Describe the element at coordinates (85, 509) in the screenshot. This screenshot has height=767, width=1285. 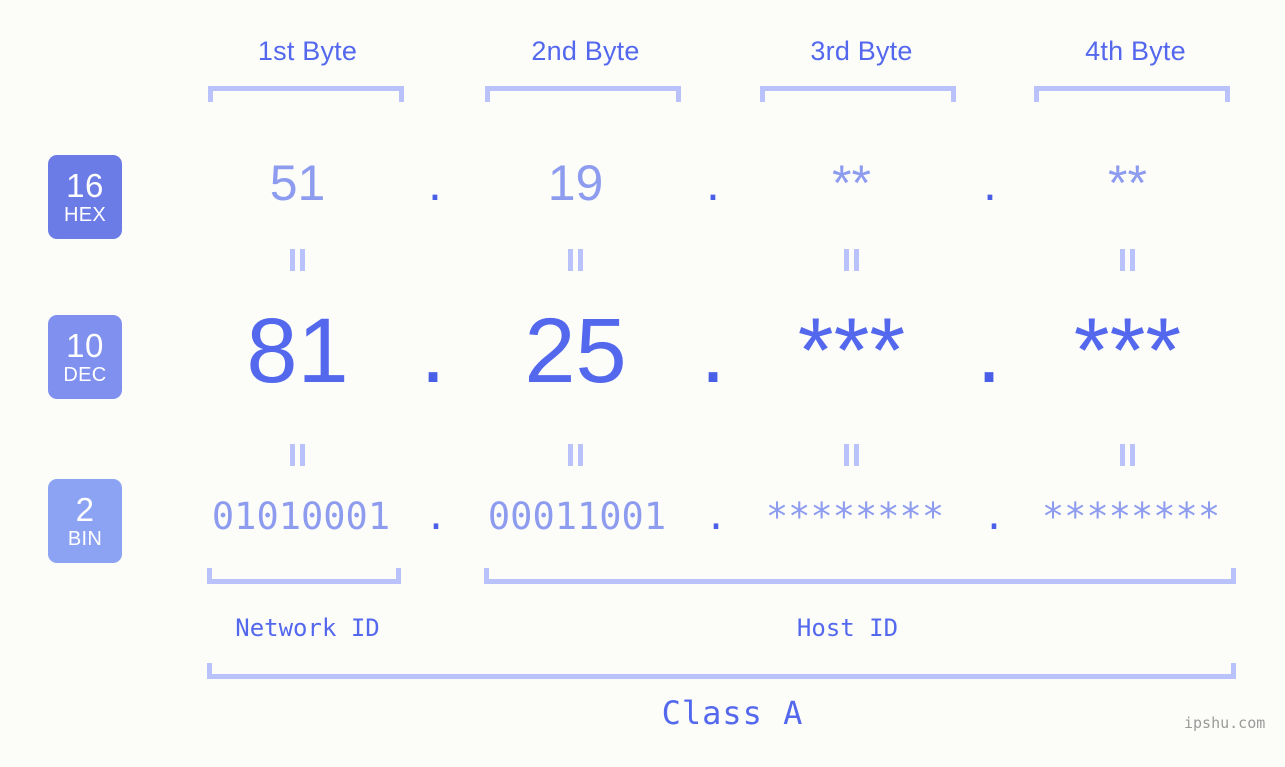
I see `base-badge-bin-number: 2` at that location.